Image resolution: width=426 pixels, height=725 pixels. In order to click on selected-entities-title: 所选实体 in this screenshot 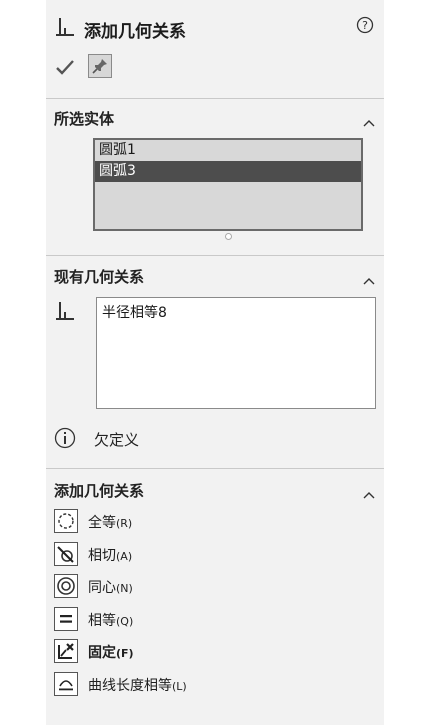, I will do `click(84, 119)`.